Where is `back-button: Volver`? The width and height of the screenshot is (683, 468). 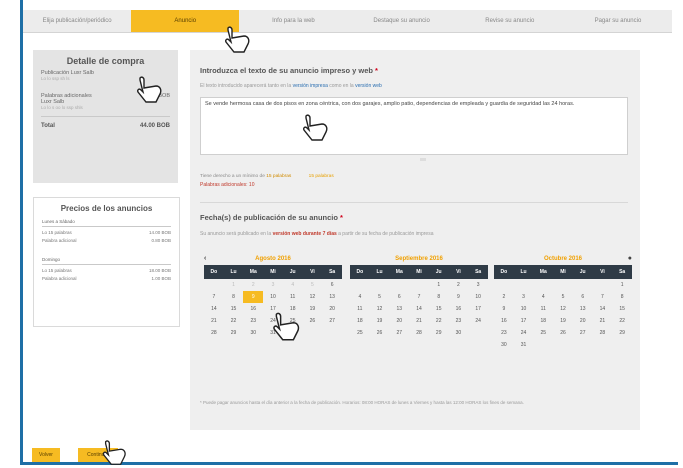 back-button: Volver is located at coordinates (46, 455).